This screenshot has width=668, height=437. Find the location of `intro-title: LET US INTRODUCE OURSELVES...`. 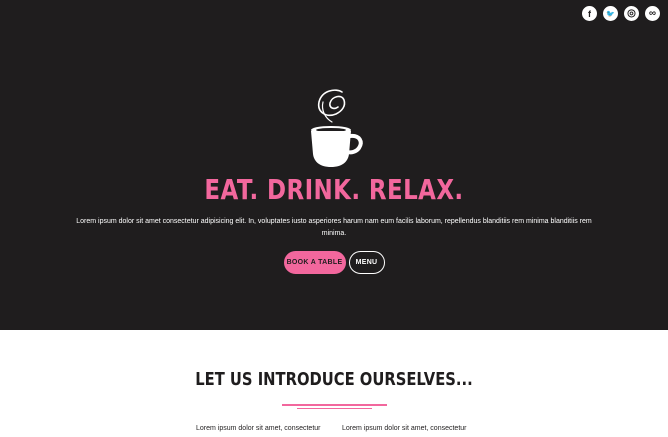

intro-title: LET US INTRODUCE OURSELVES... is located at coordinates (334, 379).